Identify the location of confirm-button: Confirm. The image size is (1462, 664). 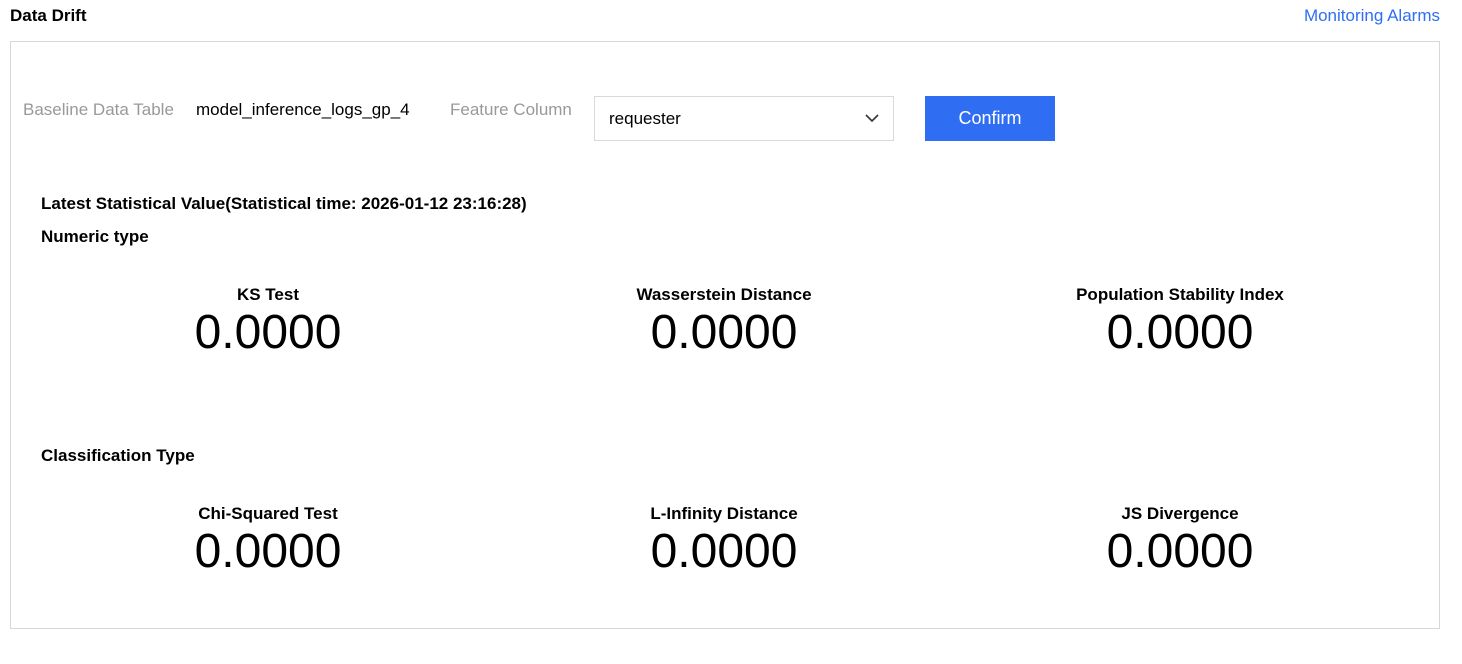
(990, 118).